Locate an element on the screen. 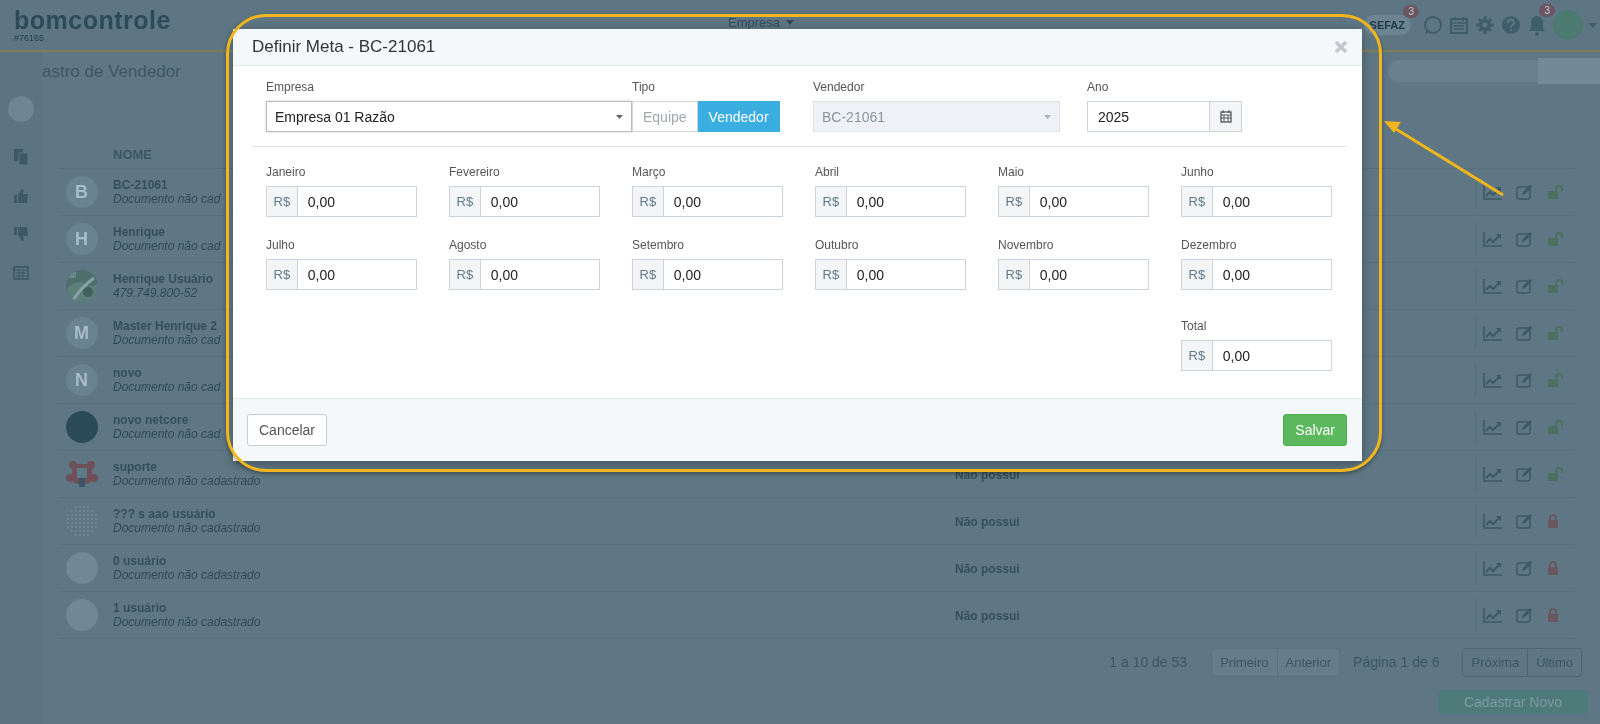 The height and width of the screenshot is (724, 1600). field-label: Empresa is located at coordinates (291, 87).